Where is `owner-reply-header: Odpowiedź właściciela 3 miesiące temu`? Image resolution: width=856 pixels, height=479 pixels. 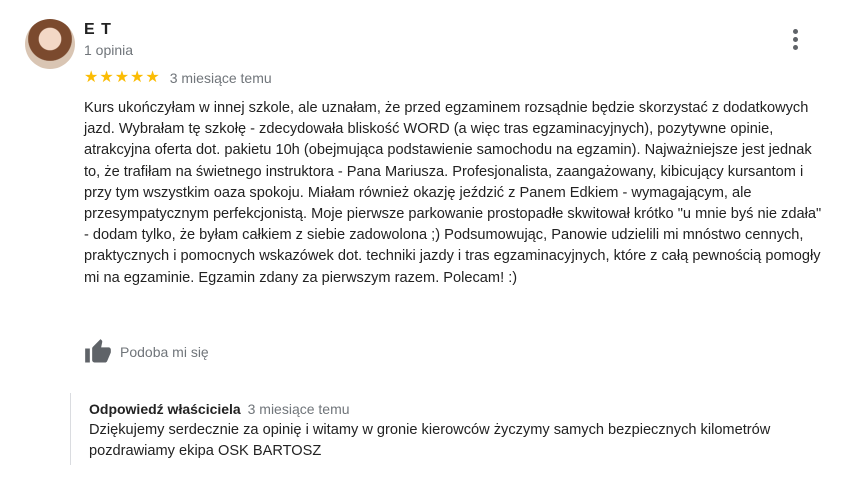 owner-reply-header: Odpowiedź właściciela 3 miesiące temu is located at coordinates (439, 409).